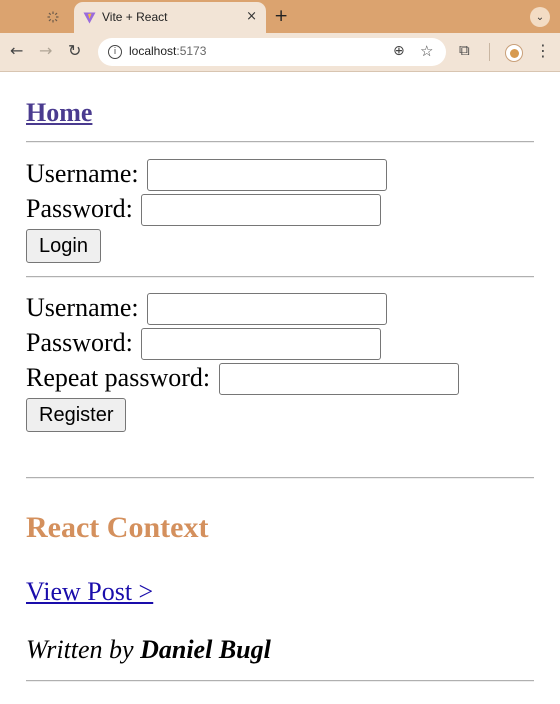  What do you see at coordinates (339, 379) in the screenshot?
I see `repeat-password-input` at bounding box center [339, 379].